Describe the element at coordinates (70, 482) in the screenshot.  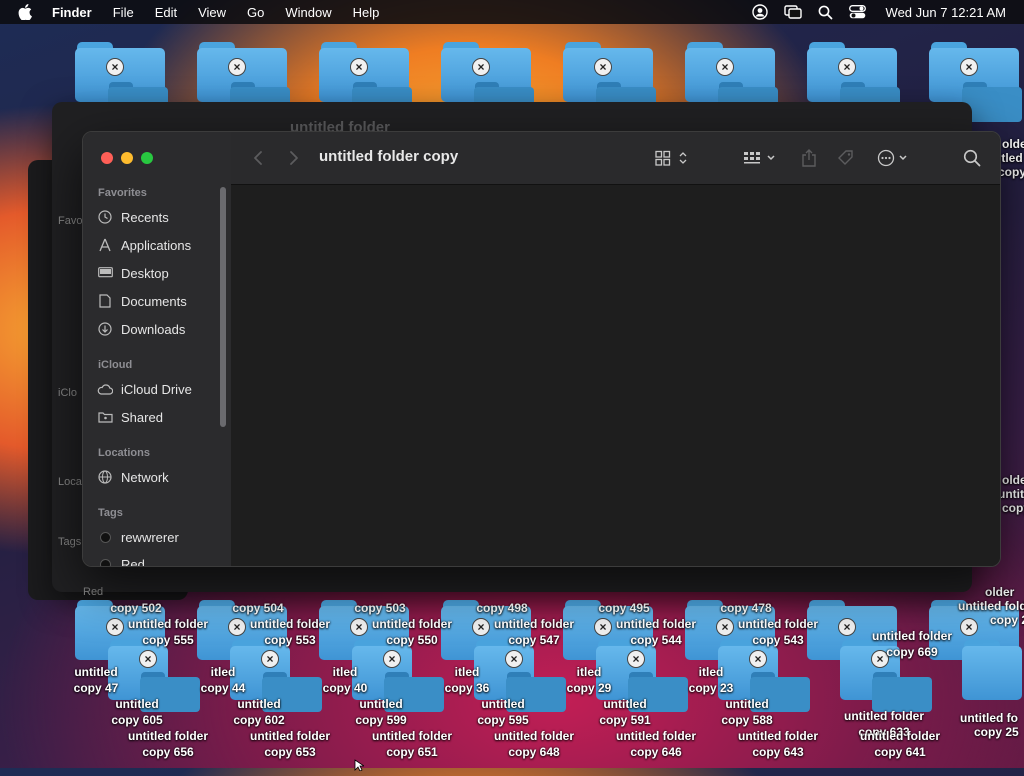
I see `bg-sidebar-locations: Loca` at that location.